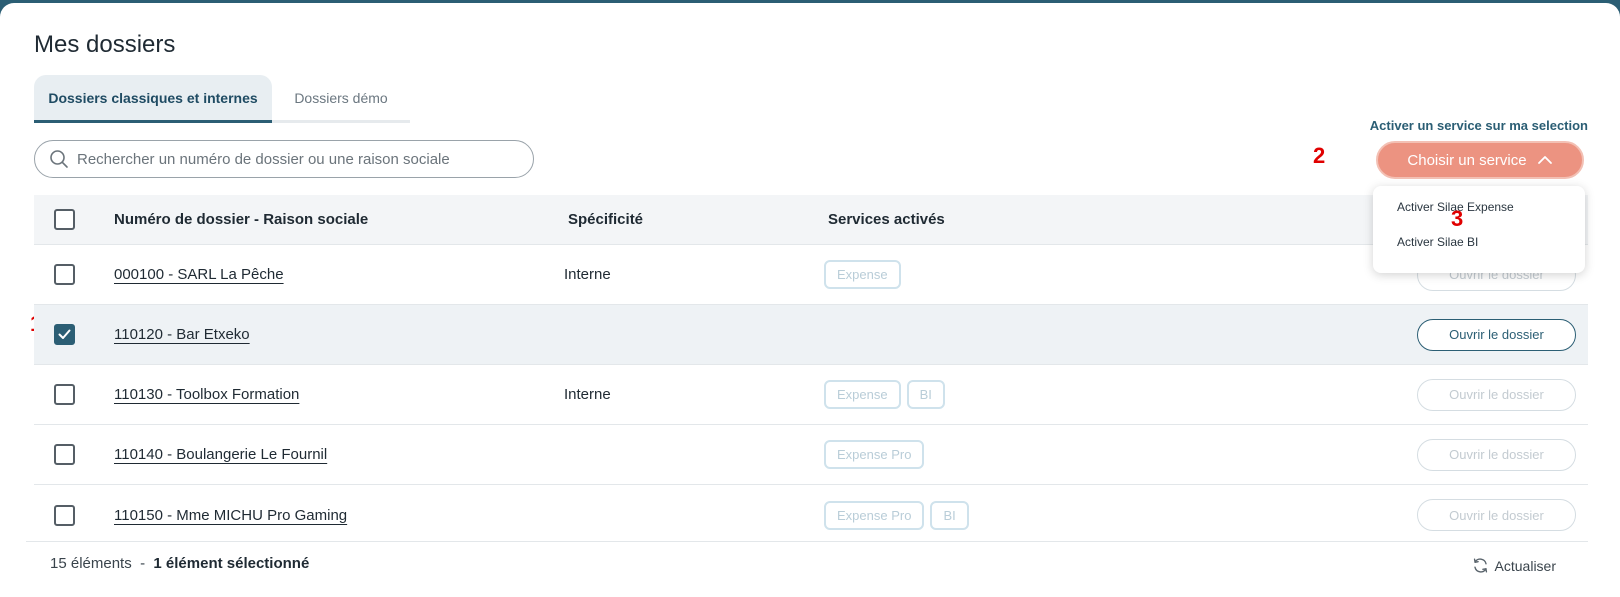 The width and height of the screenshot is (1620, 597). What do you see at coordinates (1479, 229) in the screenshot?
I see `service-dropdown-menu: Activer Silae Expense 3 Activer Silae BI` at bounding box center [1479, 229].